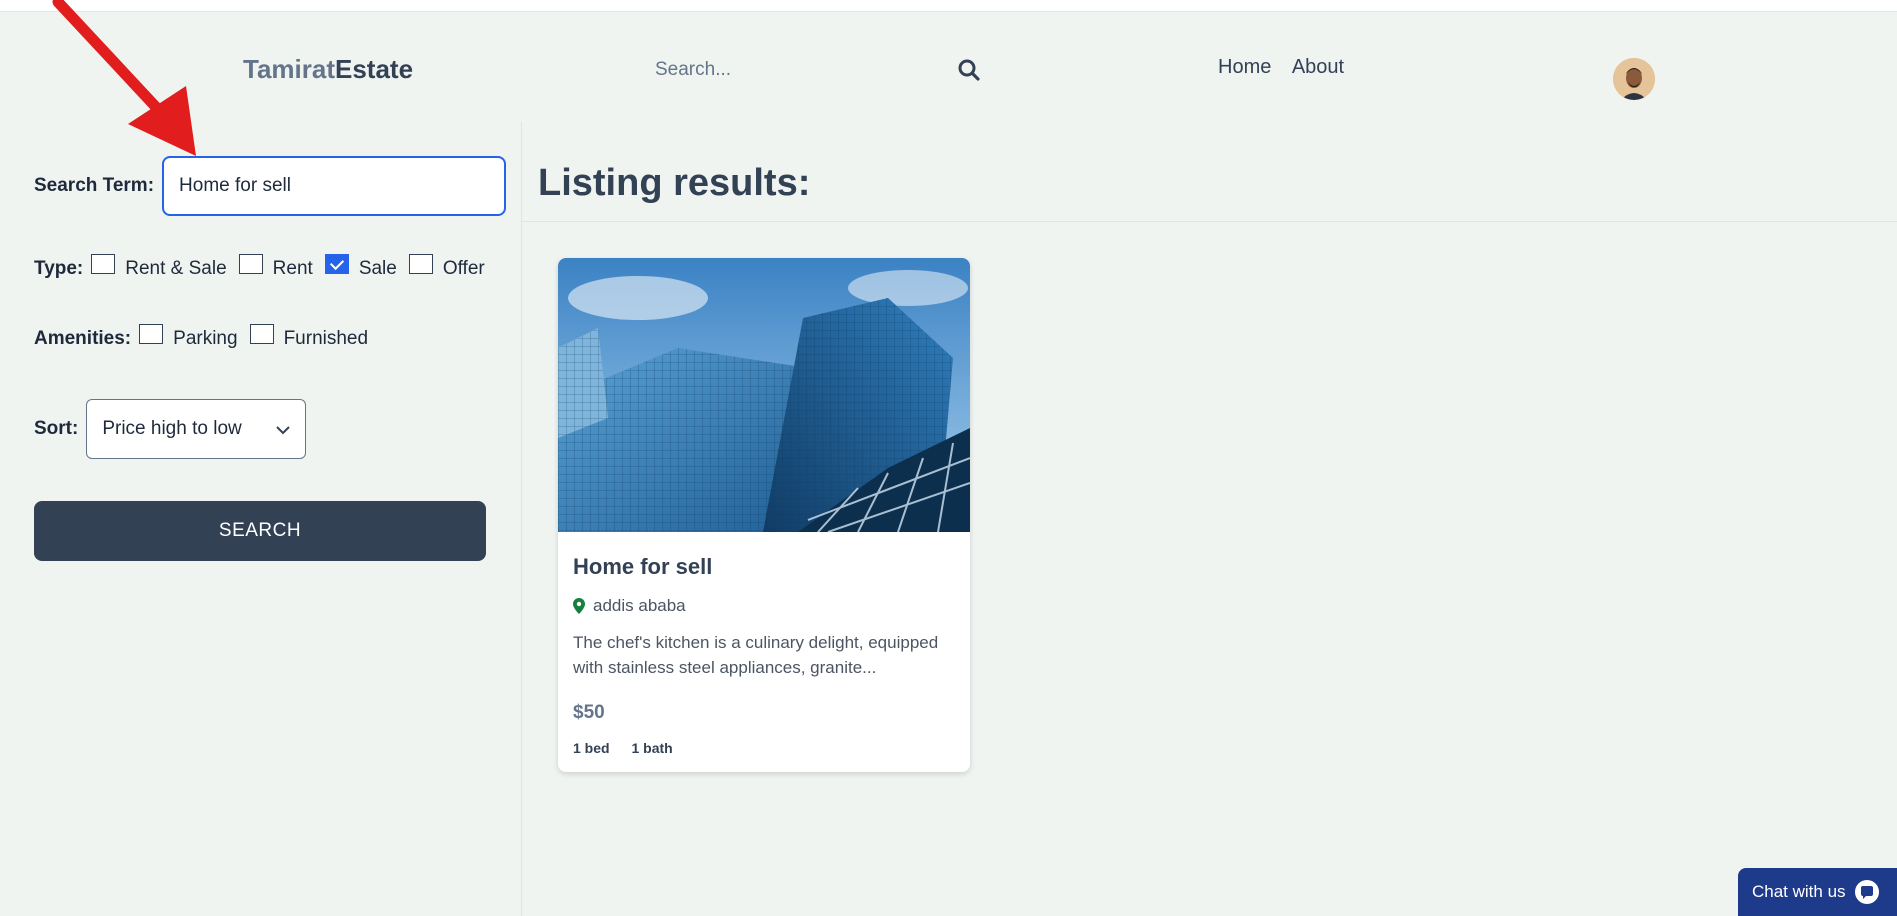 This screenshot has height=916, width=1897. Describe the element at coordinates (1866, 892) in the screenshot. I see `chat-bubble-icon` at that location.